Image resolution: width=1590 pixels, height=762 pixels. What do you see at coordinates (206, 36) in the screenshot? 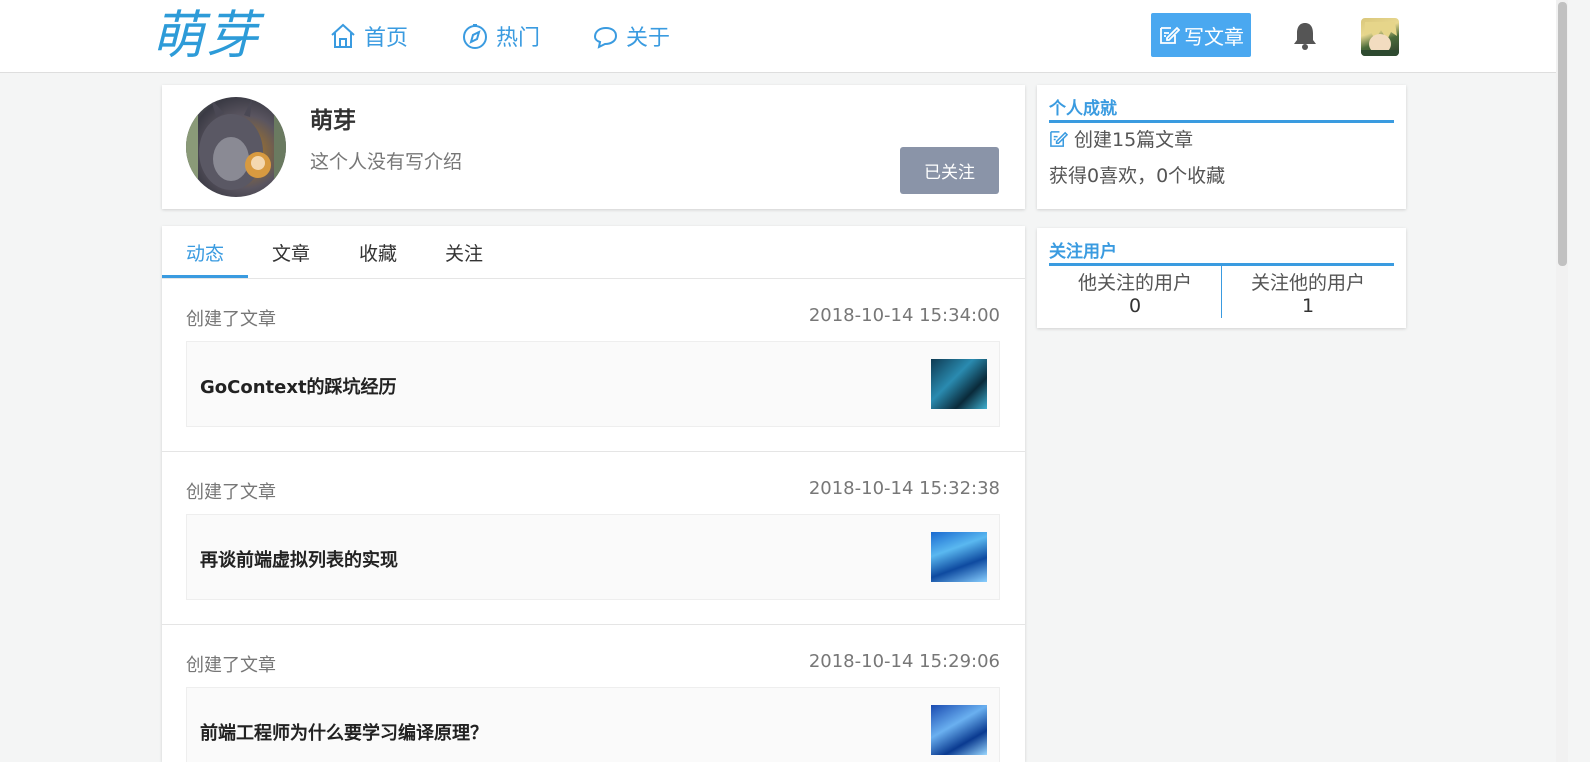
I see `site-logo: 萌芽` at bounding box center [206, 36].